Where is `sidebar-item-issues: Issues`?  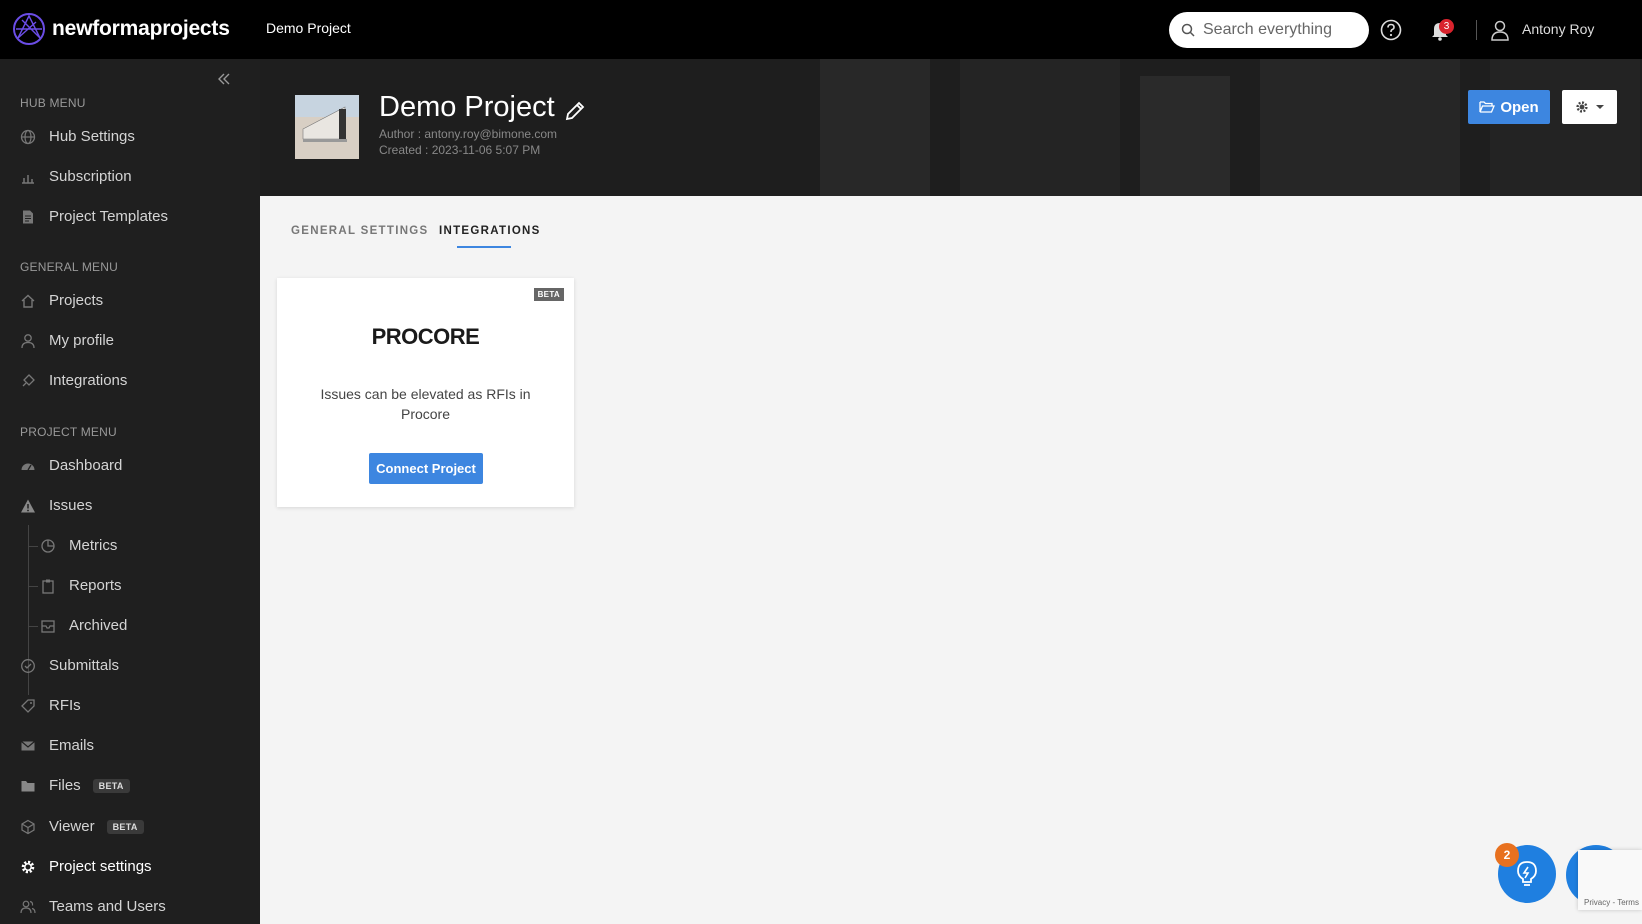 sidebar-item-issues: Issues is located at coordinates (56, 505).